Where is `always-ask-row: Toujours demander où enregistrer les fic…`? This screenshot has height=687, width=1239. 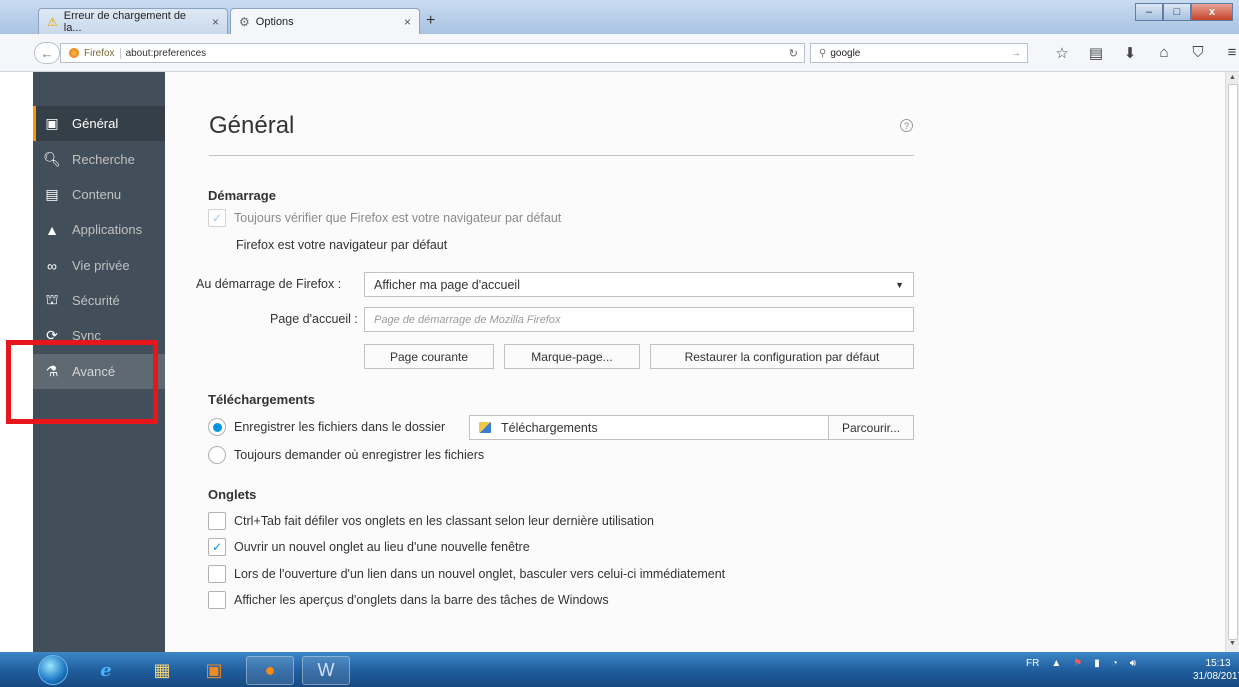
always-ask-row: Toujours demander où enregistrer les fic… is located at coordinates (346, 455).